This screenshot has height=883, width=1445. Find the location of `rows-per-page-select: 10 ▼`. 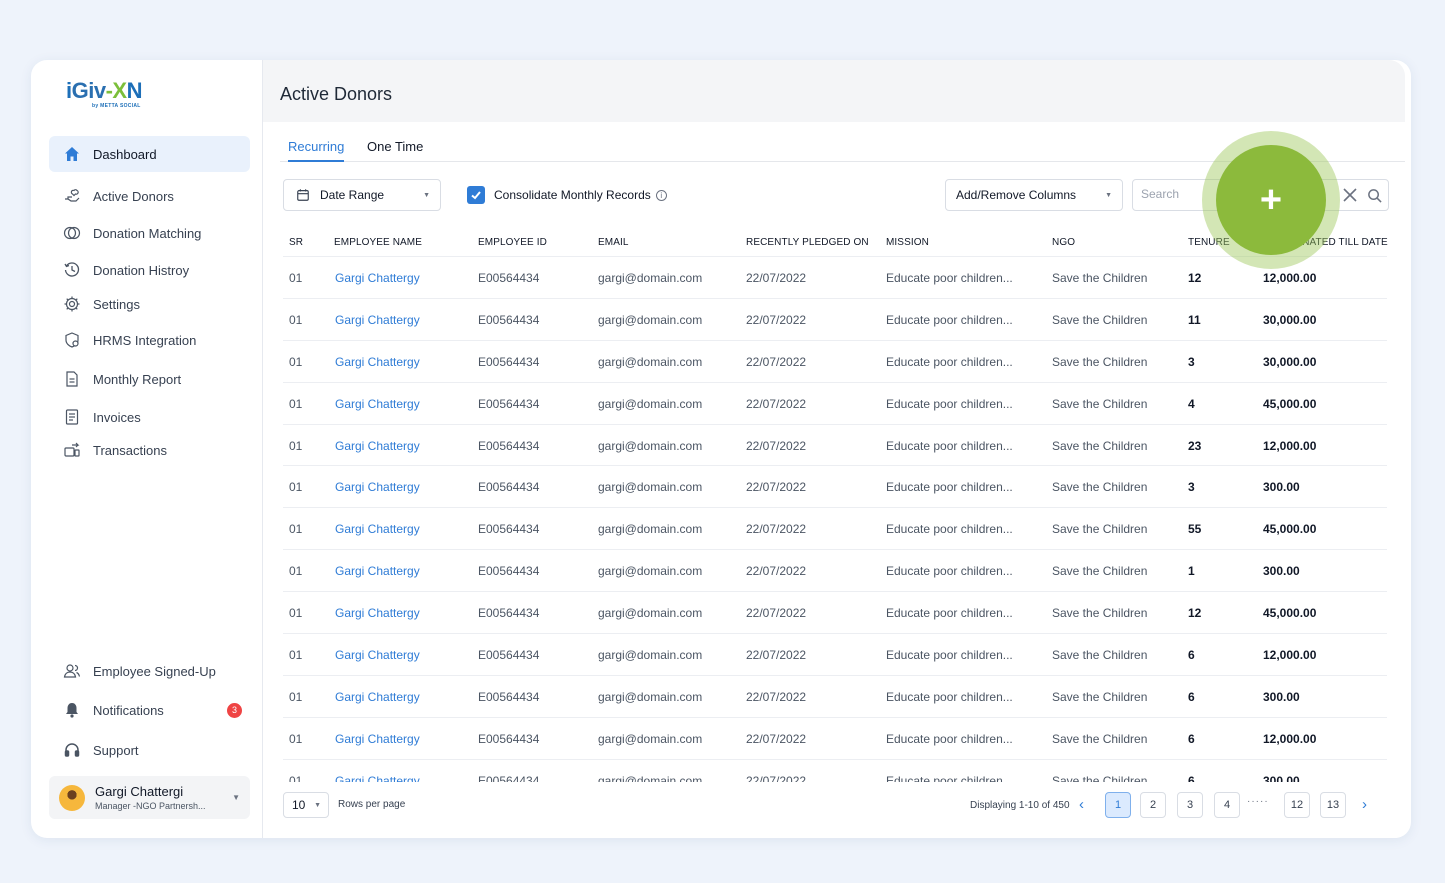

rows-per-page-select: 10 ▼ is located at coordinates (306, 805).